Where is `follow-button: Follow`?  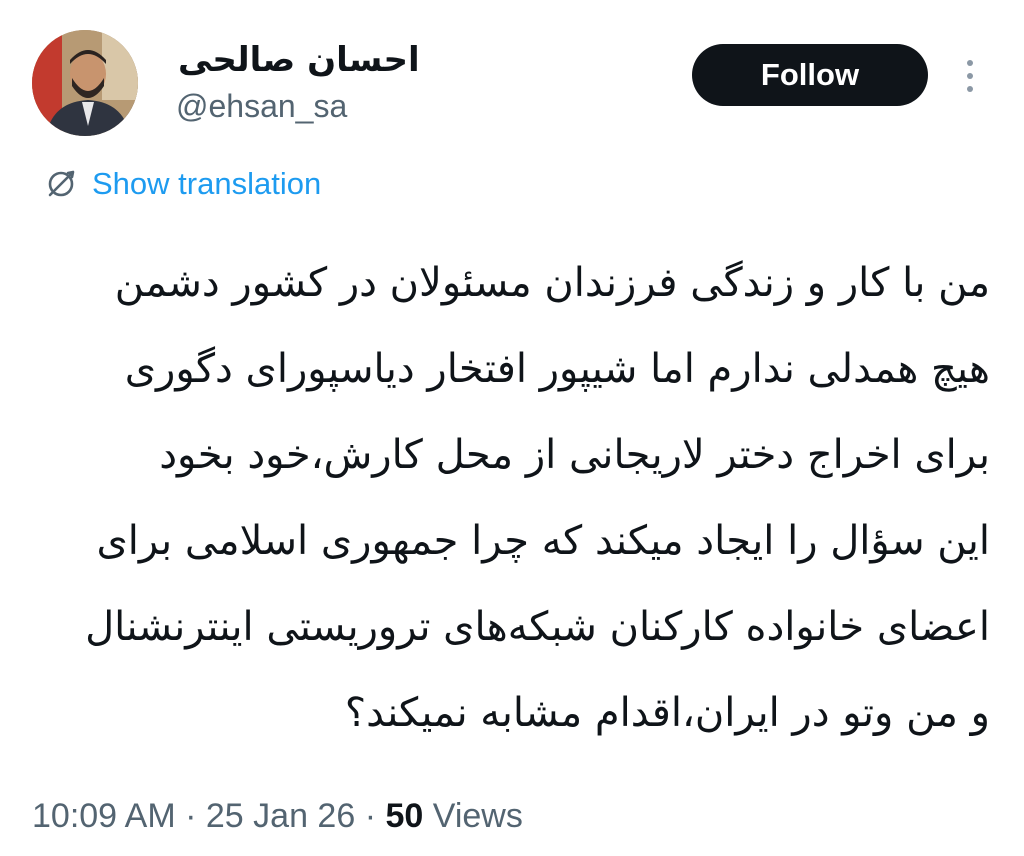
follow-button: Follow is located at coordinates (810, 75).